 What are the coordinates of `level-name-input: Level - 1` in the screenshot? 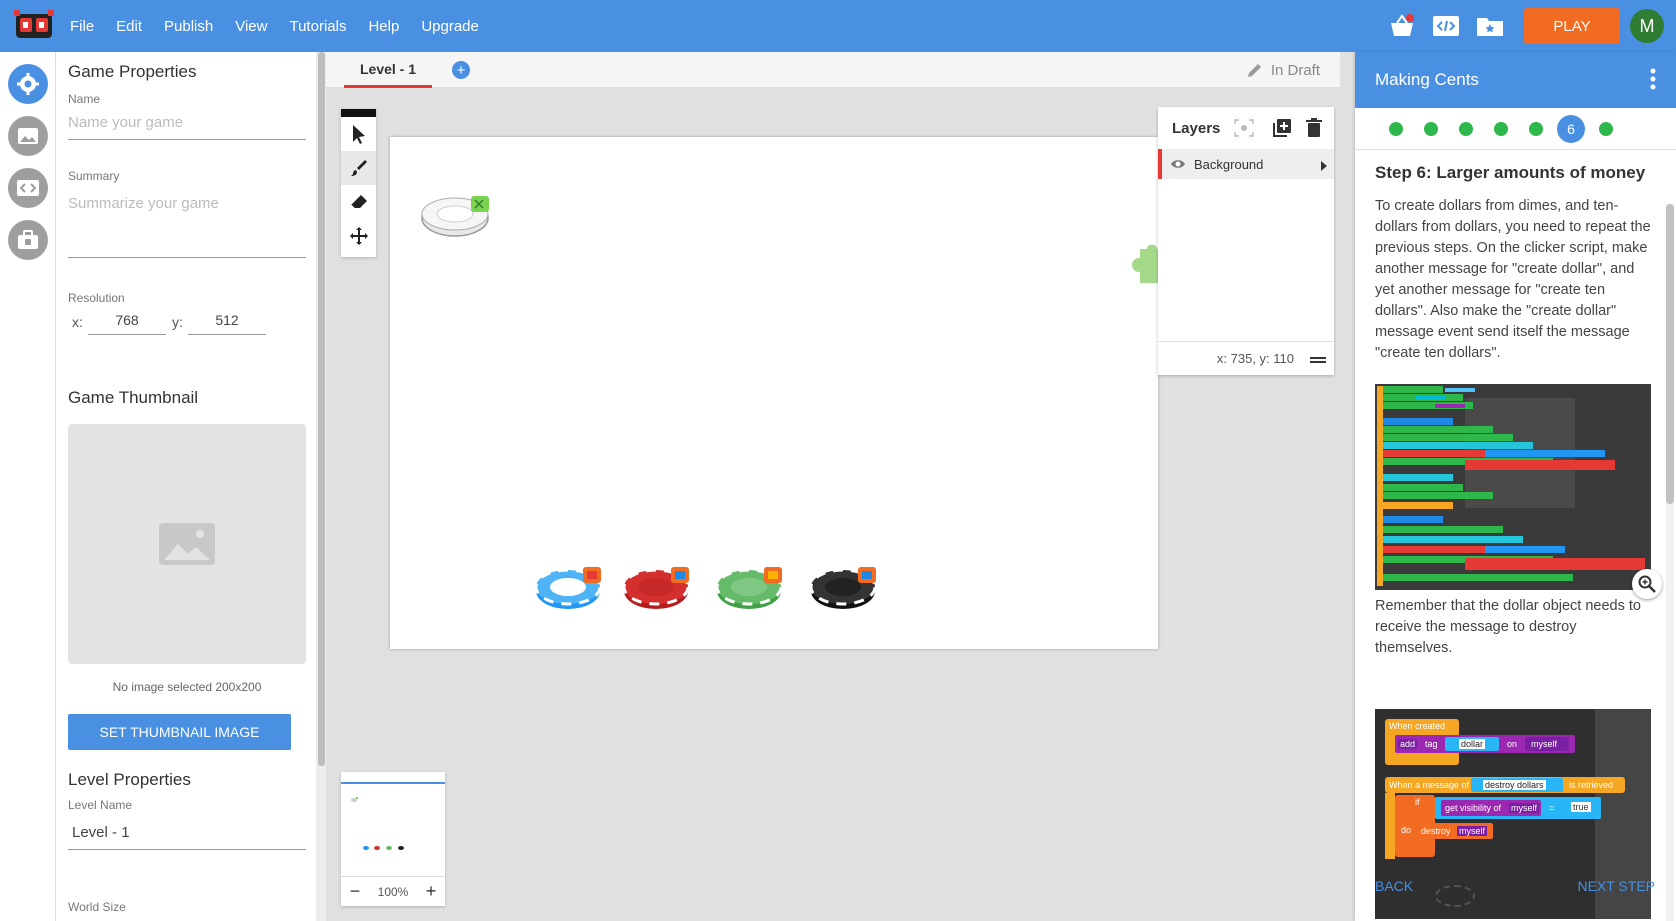 It's located at (187, 837).